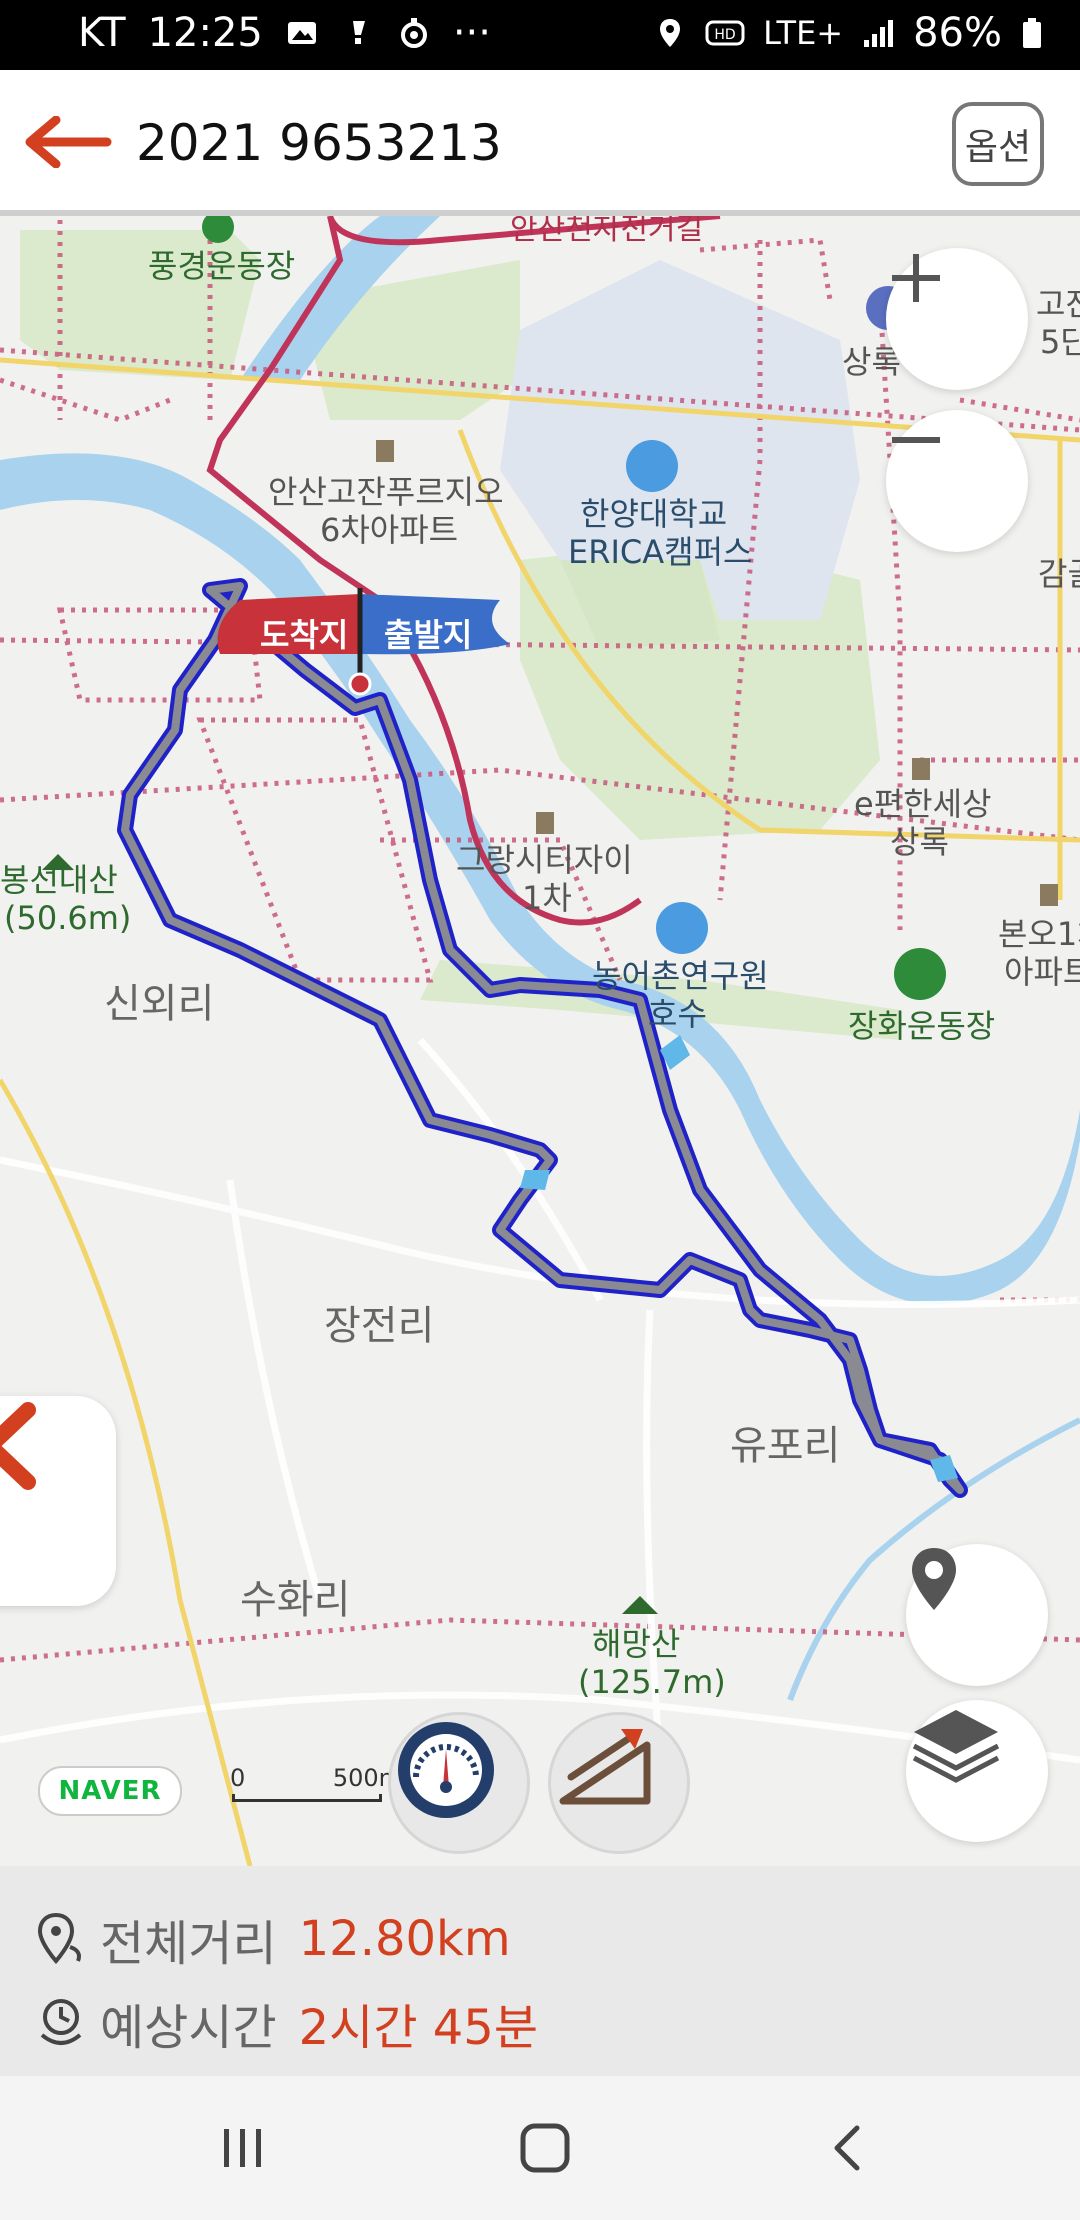 The height and width of the screenshot is (2220, 1080). I want to click on system-back-button, so click(847, 2148).